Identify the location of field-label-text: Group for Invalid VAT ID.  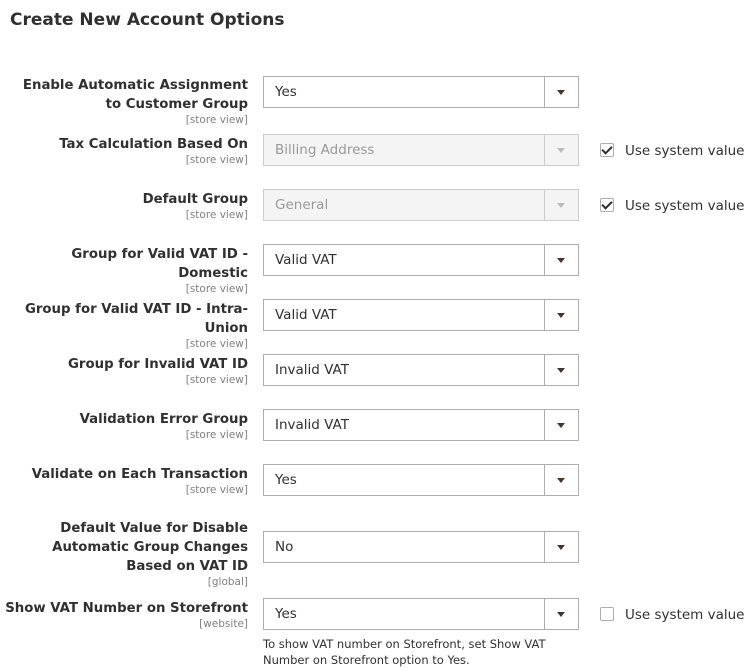
(158, 364).